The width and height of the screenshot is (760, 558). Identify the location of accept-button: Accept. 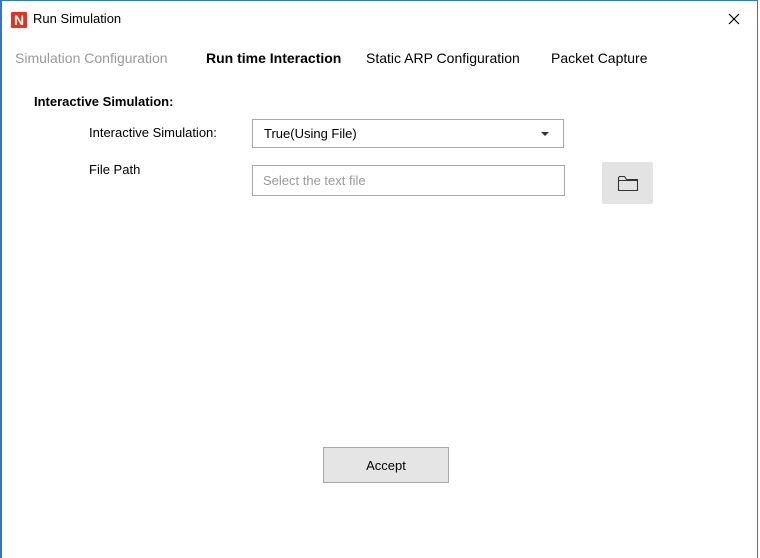
(386, 465).